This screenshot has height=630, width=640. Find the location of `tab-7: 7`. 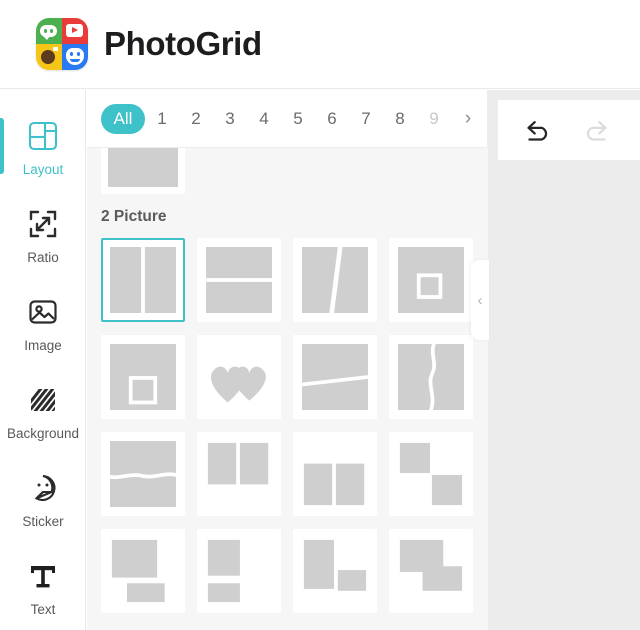

tab-7: 7 is located at coordinates (366, 119).